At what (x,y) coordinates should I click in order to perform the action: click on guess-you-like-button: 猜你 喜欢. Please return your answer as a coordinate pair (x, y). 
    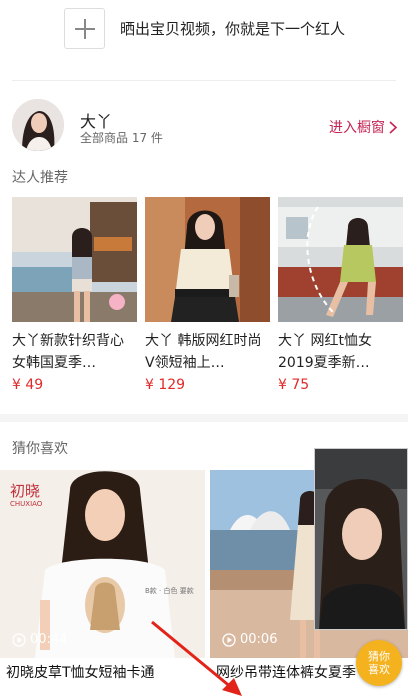
    Looking at the image, I should click on (379, 663).